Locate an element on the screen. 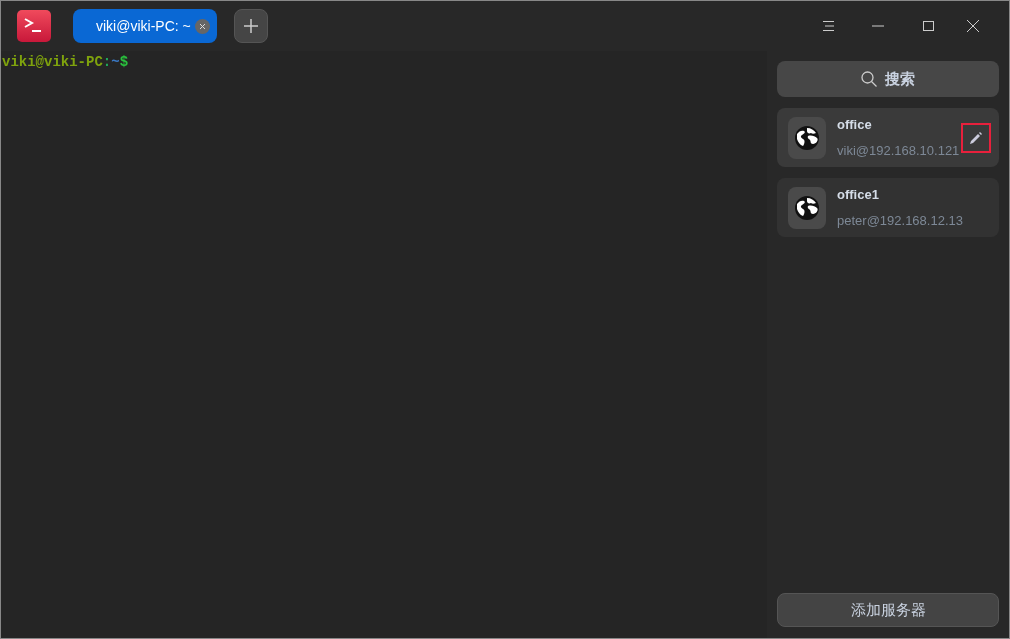 Image resolution: width=1010 pixels, height=639 pixels. search-button: 搜索 is located at coordinates (888, 79).